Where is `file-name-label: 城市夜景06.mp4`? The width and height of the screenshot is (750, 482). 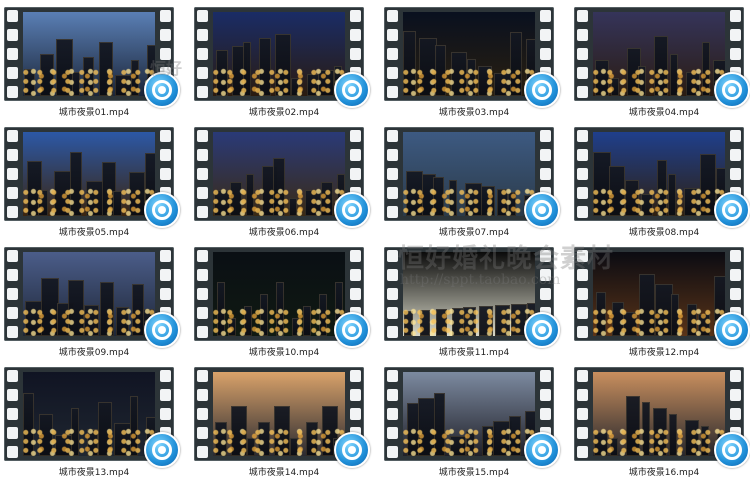 file-name-label: 城市夜景06.mp4 is located at coordinates (284, 231).